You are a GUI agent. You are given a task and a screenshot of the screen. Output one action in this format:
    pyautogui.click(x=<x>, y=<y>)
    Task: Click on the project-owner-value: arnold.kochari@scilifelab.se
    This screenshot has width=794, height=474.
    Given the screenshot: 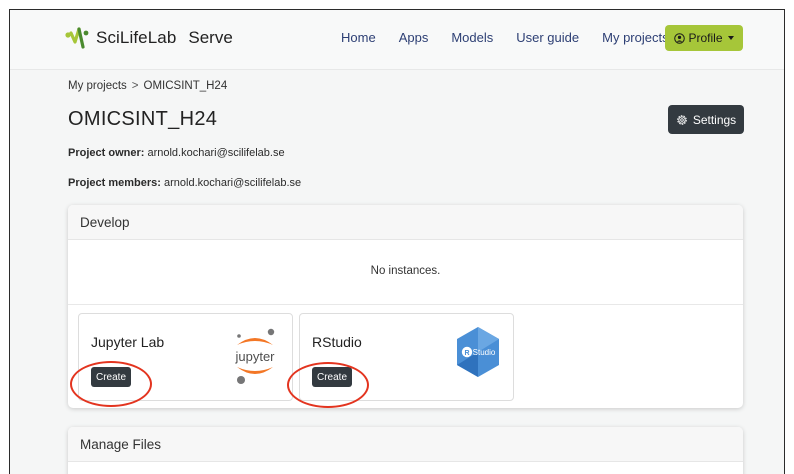 What is the action you would take?
    pyautogui.click(x=216, y=153)
    